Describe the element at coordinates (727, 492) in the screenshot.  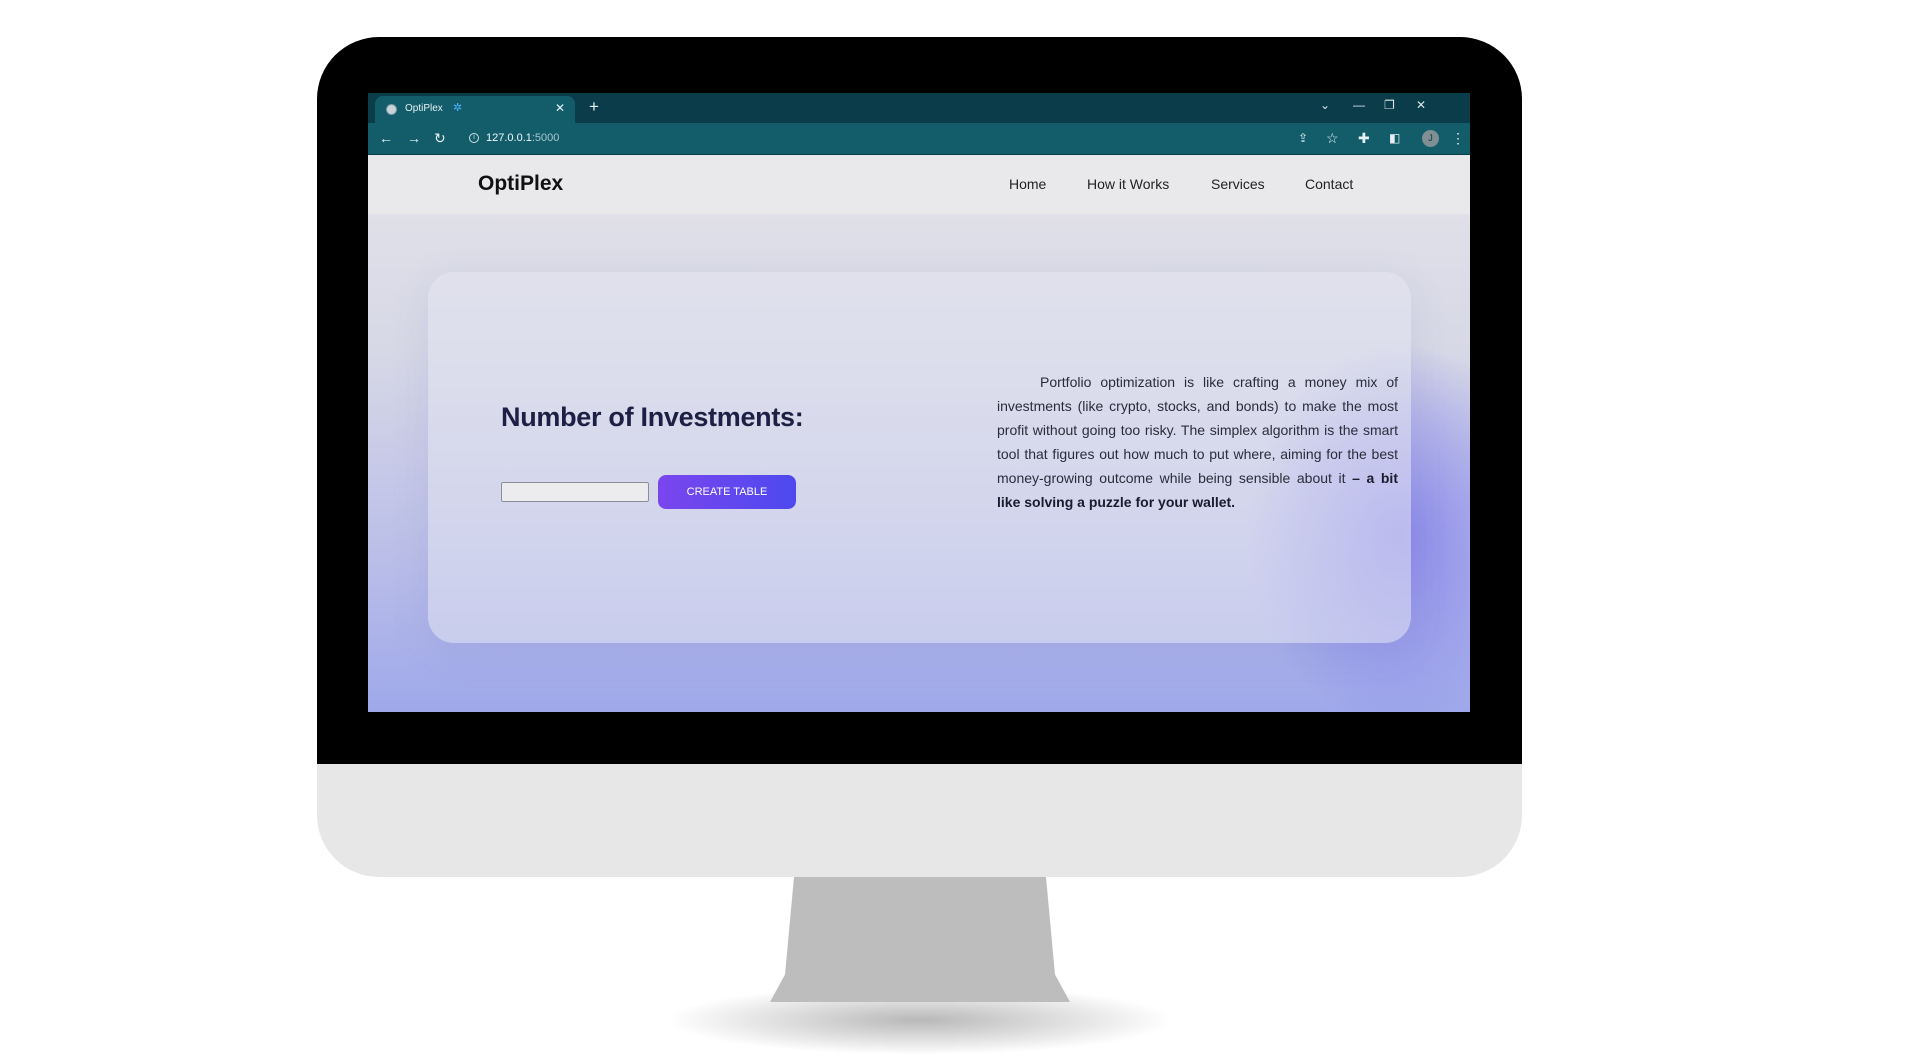
I see `create-table-button: CREATE TABLE` at that location.